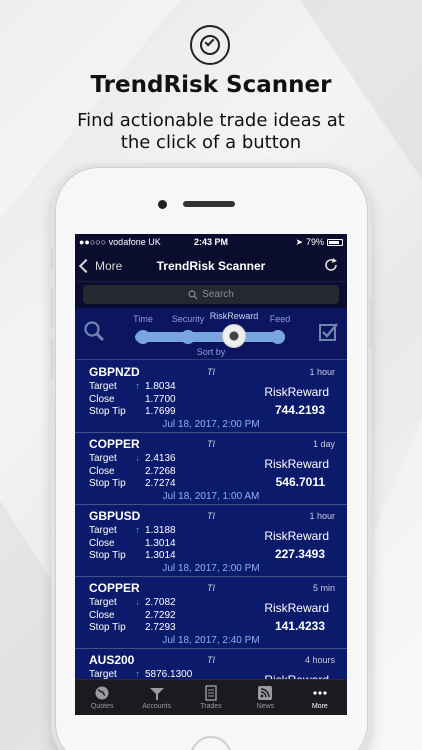 This screenshot has width=422, height=750. I want to click on refresh-icon, so click(331, 265).